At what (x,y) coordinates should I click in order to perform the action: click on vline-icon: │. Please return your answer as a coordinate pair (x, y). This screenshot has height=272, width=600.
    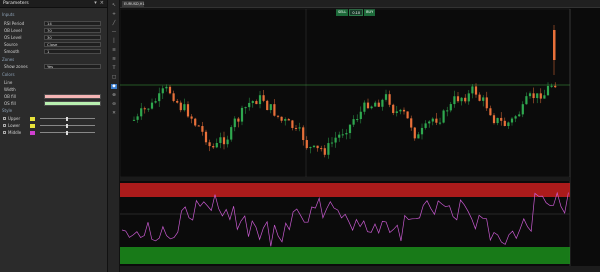
    Looking at the image, I should click on (114, 41).